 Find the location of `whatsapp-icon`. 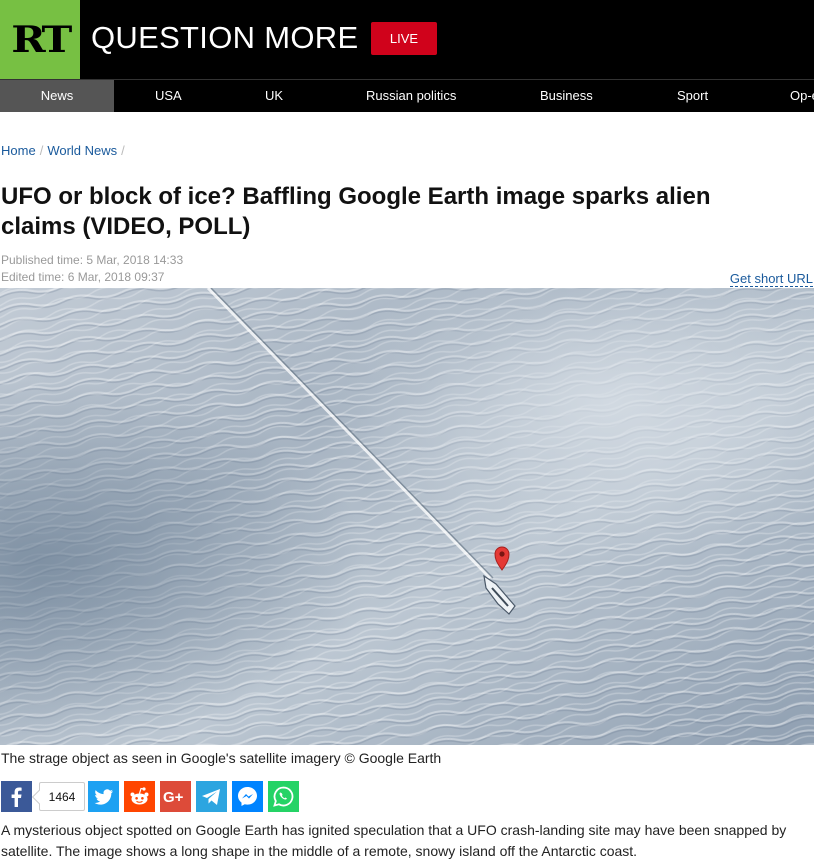

whatsapp-icon is located at coordinates (283, 796).